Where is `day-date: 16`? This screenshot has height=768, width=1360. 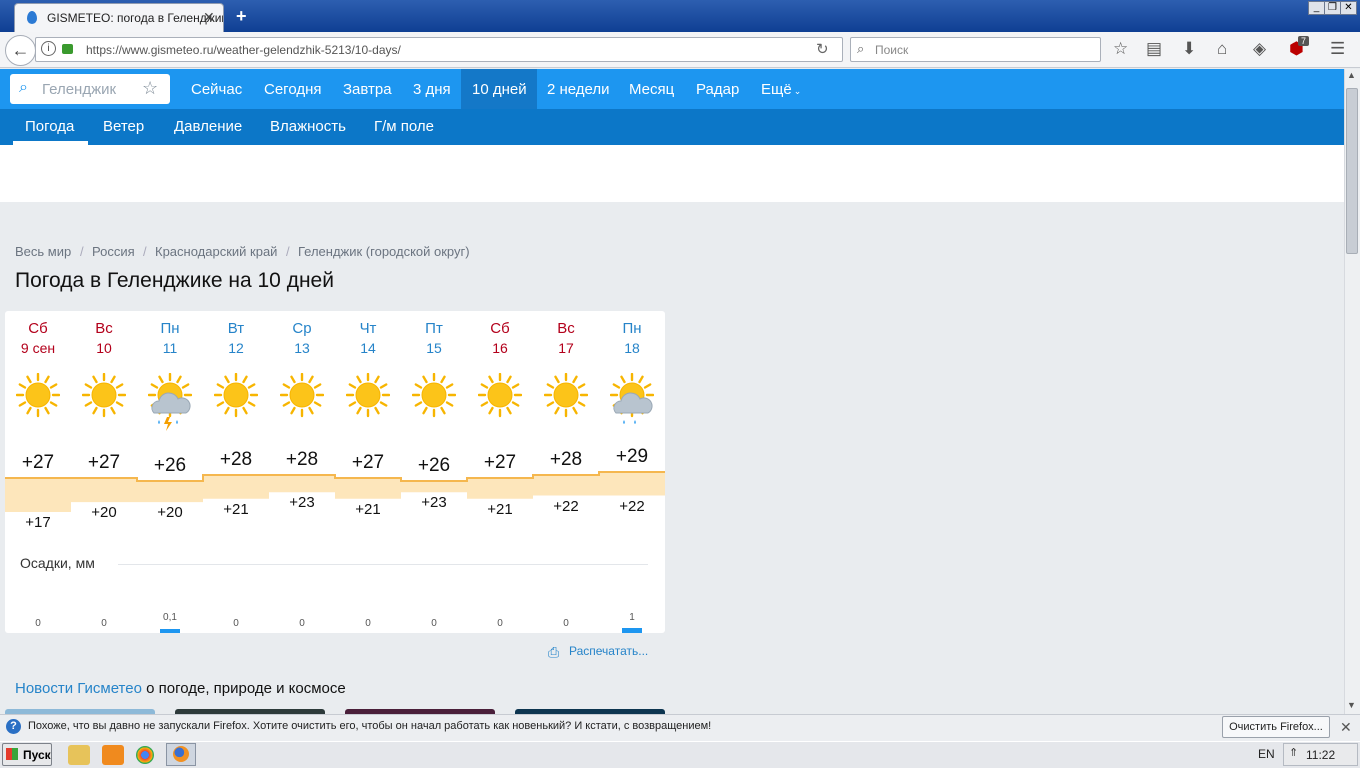
day-date: 16 is located at coordinates (500, 348).